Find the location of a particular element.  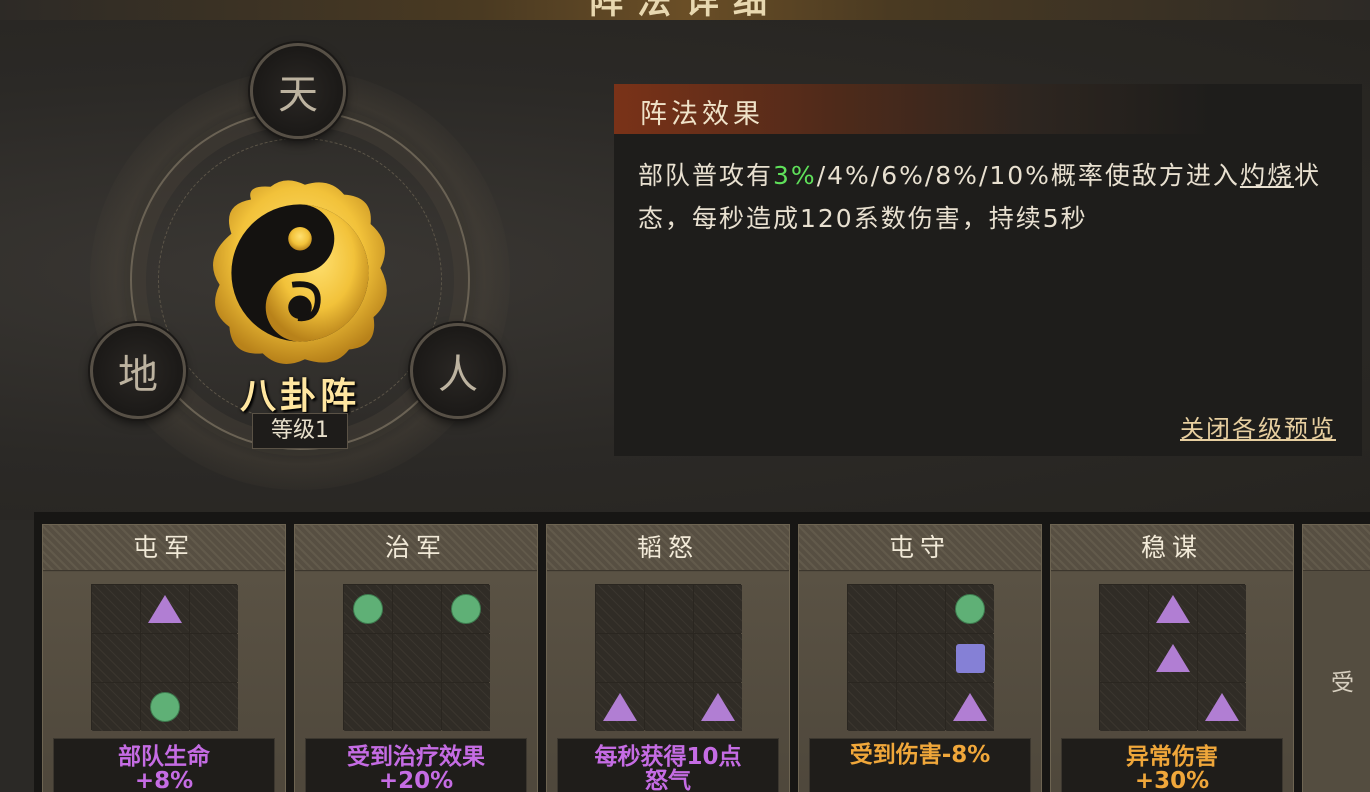

card-title: 屯守 is located at coordinates (920, 548).